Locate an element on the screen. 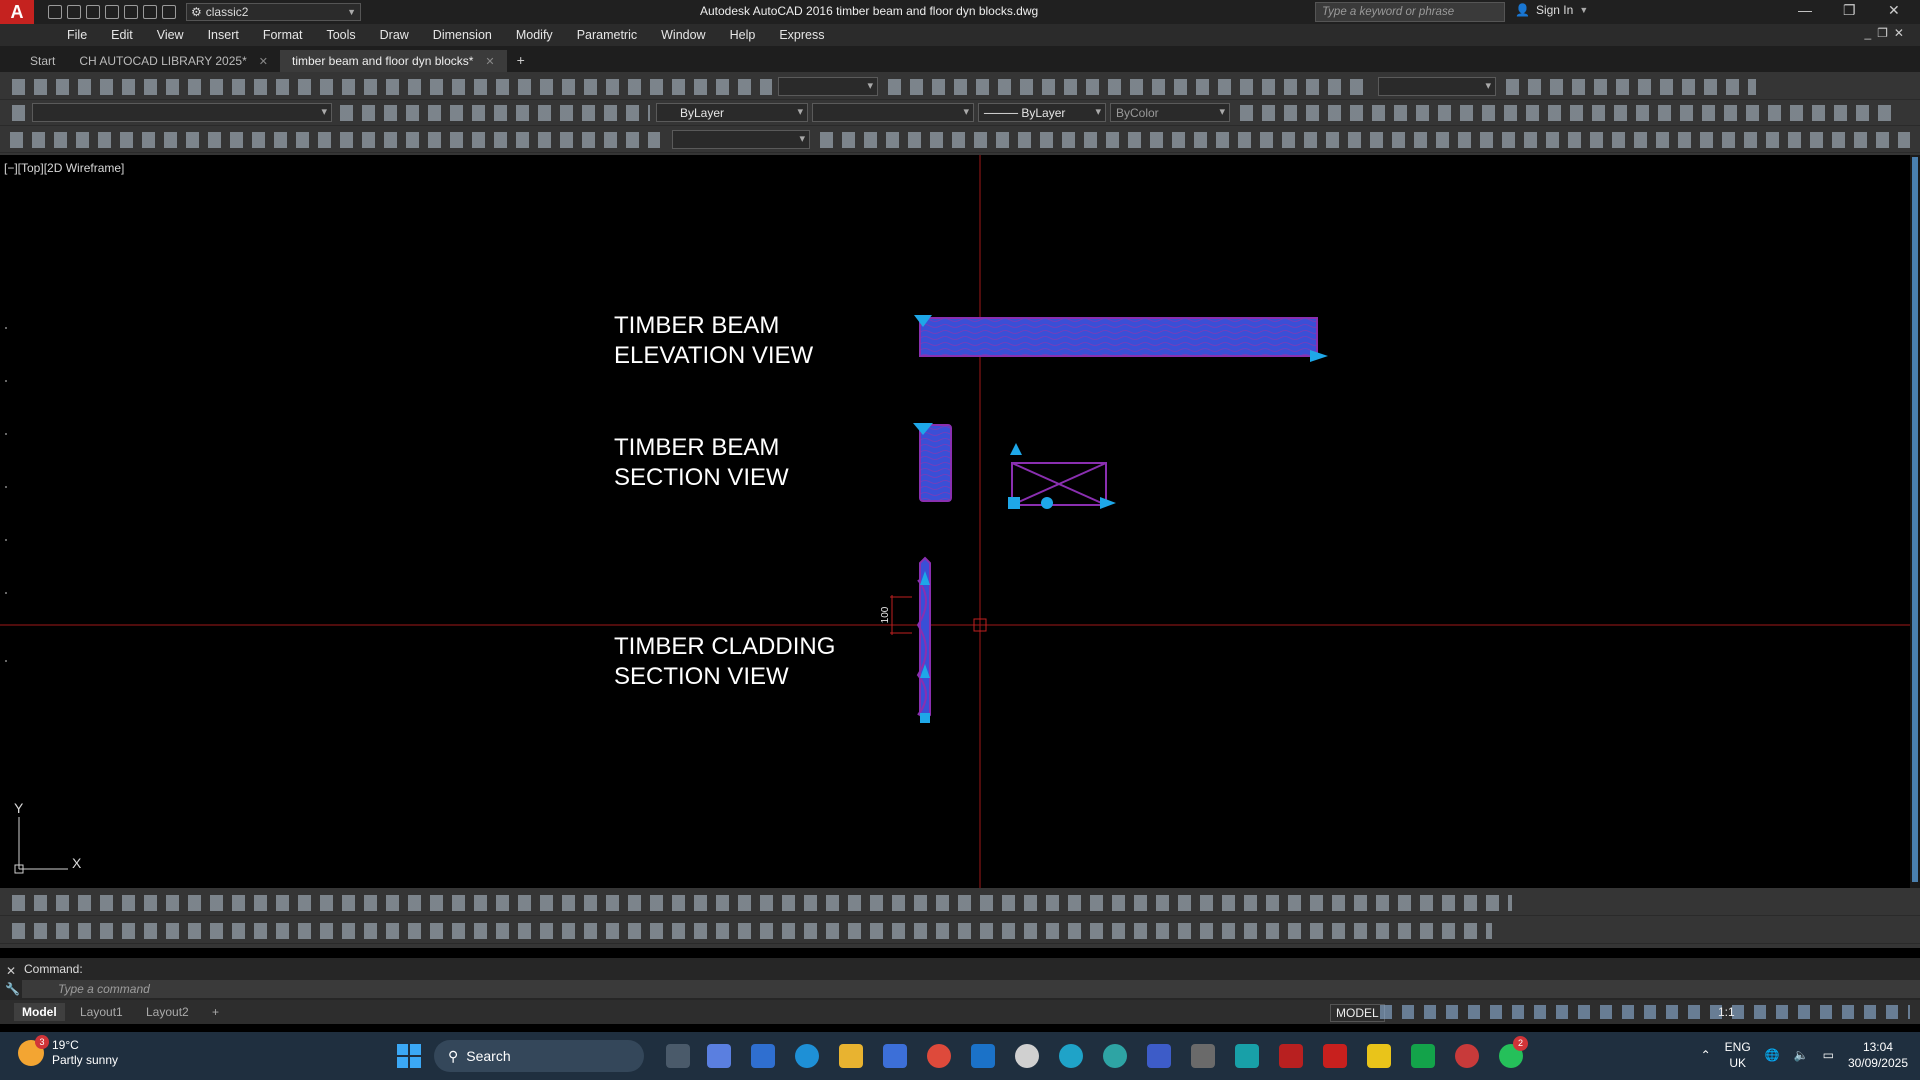 Image resolution: width=1920 pixels, height=1080 pixels. menu-help: Help is located at coordinates (743, 35).